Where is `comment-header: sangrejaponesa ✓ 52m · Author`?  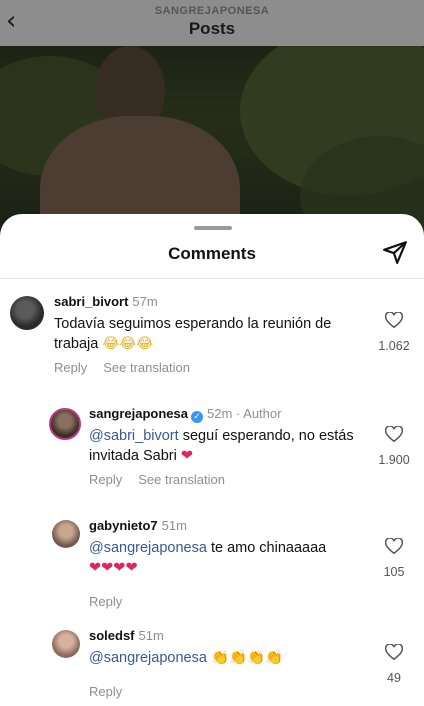
comment-header: sangrejaponesa ✓ 52m · Author is located at coordinates (185, 414).